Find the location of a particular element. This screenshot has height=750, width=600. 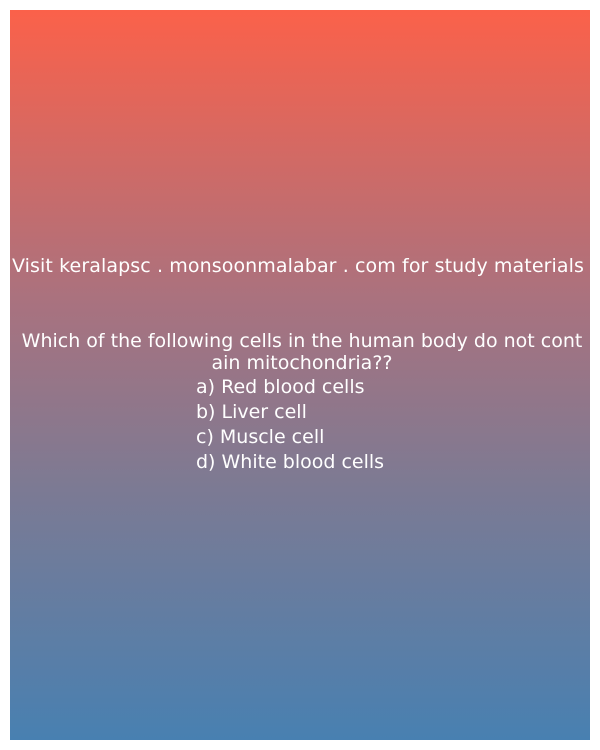

option-c: c) Muscle cell is located at coordinates (260, 437).